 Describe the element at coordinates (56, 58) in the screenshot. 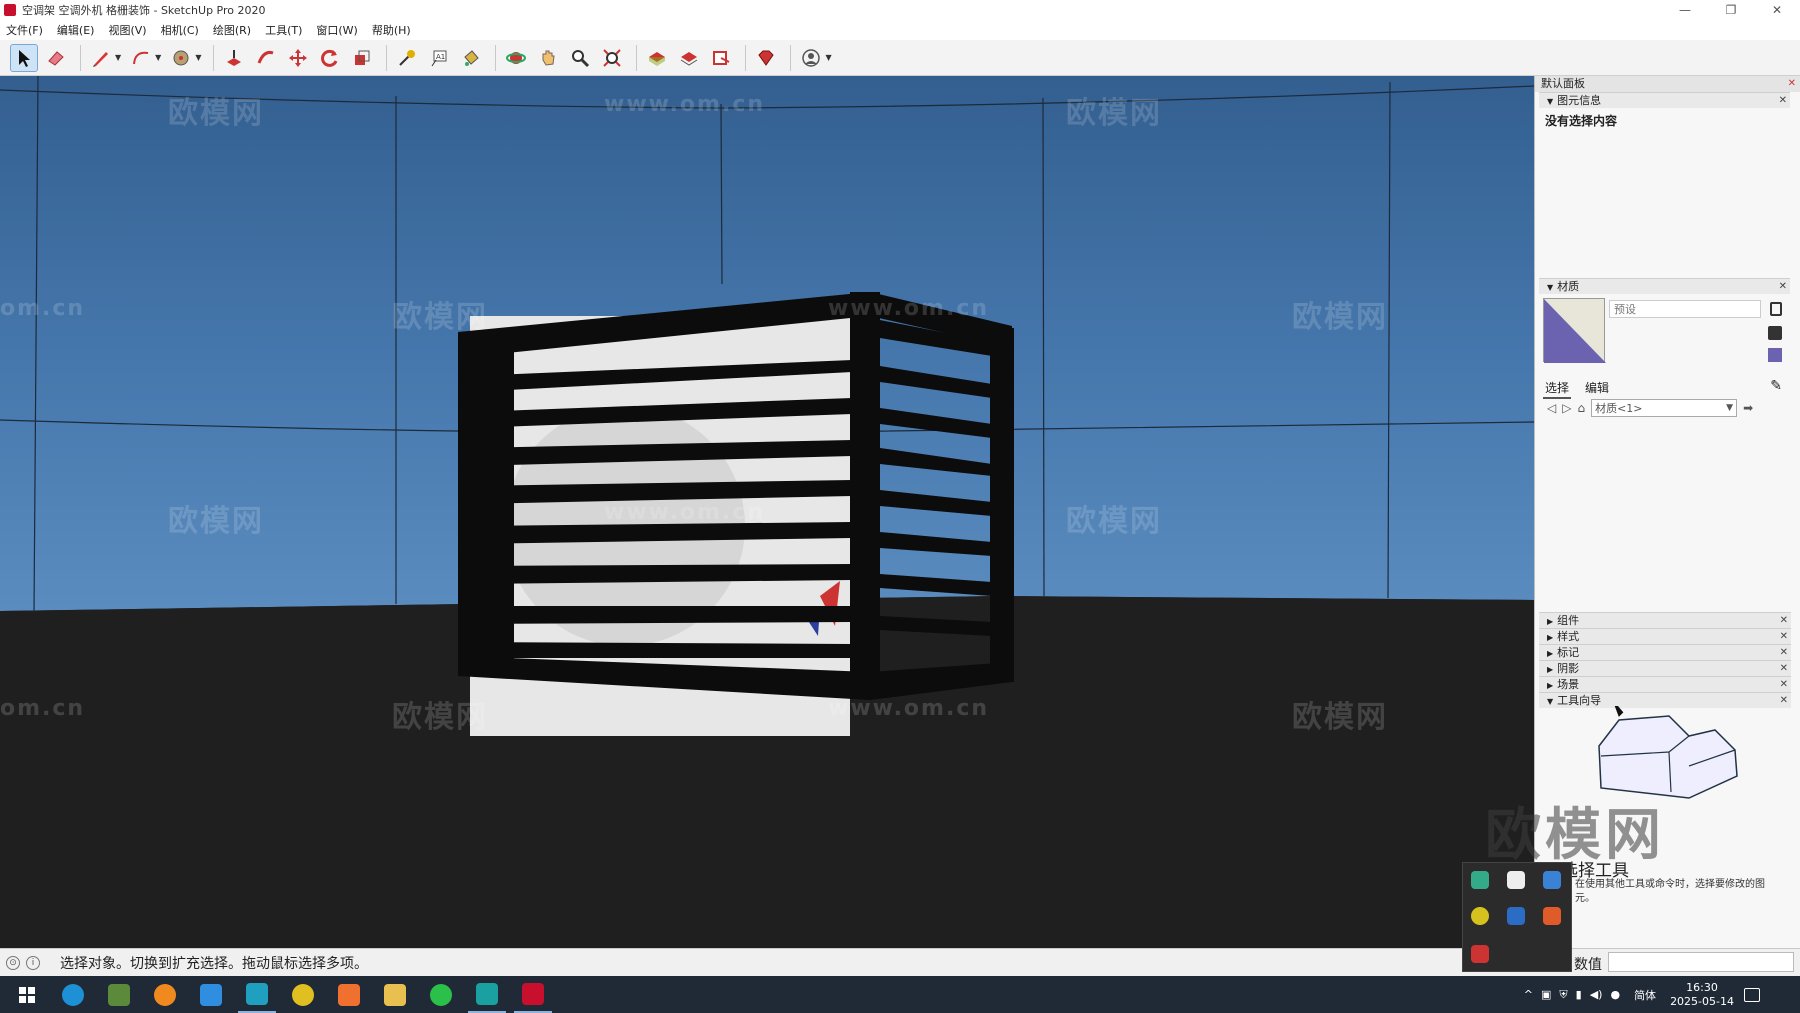

I see `eraser-tool-button` at that location.